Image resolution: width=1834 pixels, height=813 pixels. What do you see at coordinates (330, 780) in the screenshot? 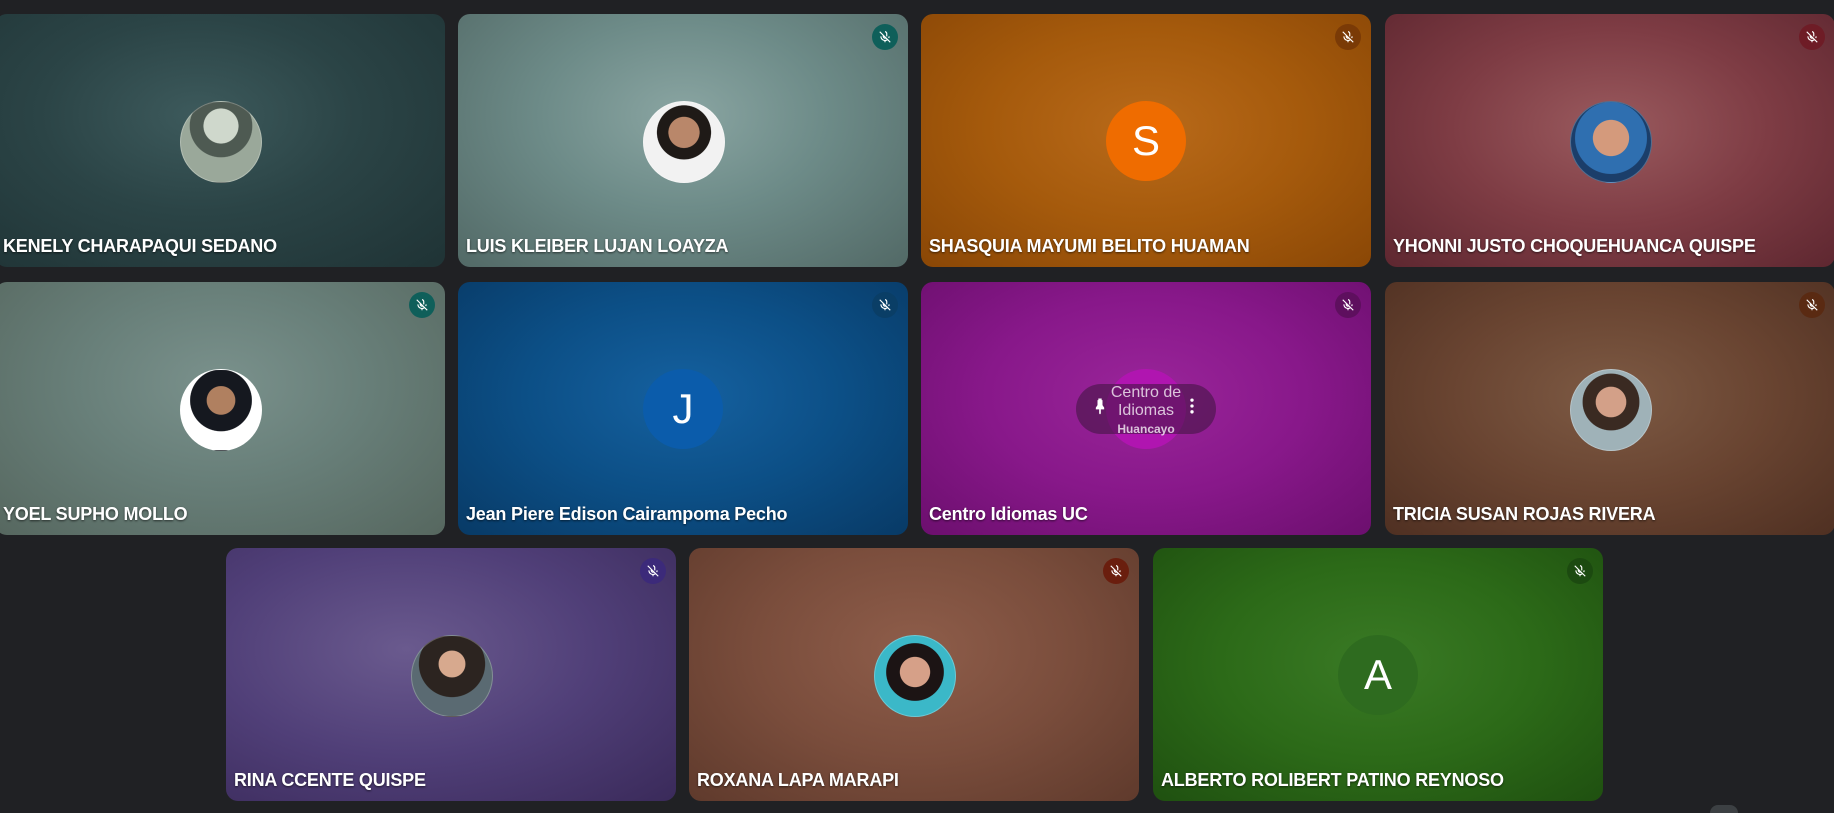
I see `participant-name: RINA CCENTE QUISPE` at bounding box center [330, 780].